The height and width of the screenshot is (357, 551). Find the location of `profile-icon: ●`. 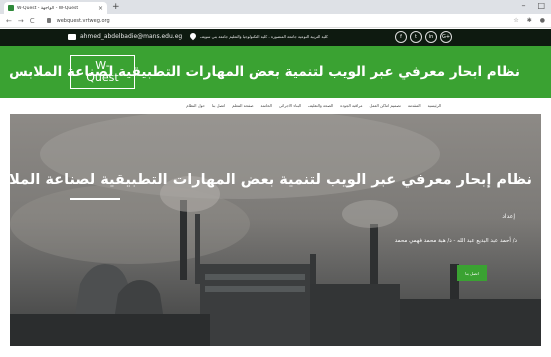

profile-icon: ● is located at coordinates (542, 20).